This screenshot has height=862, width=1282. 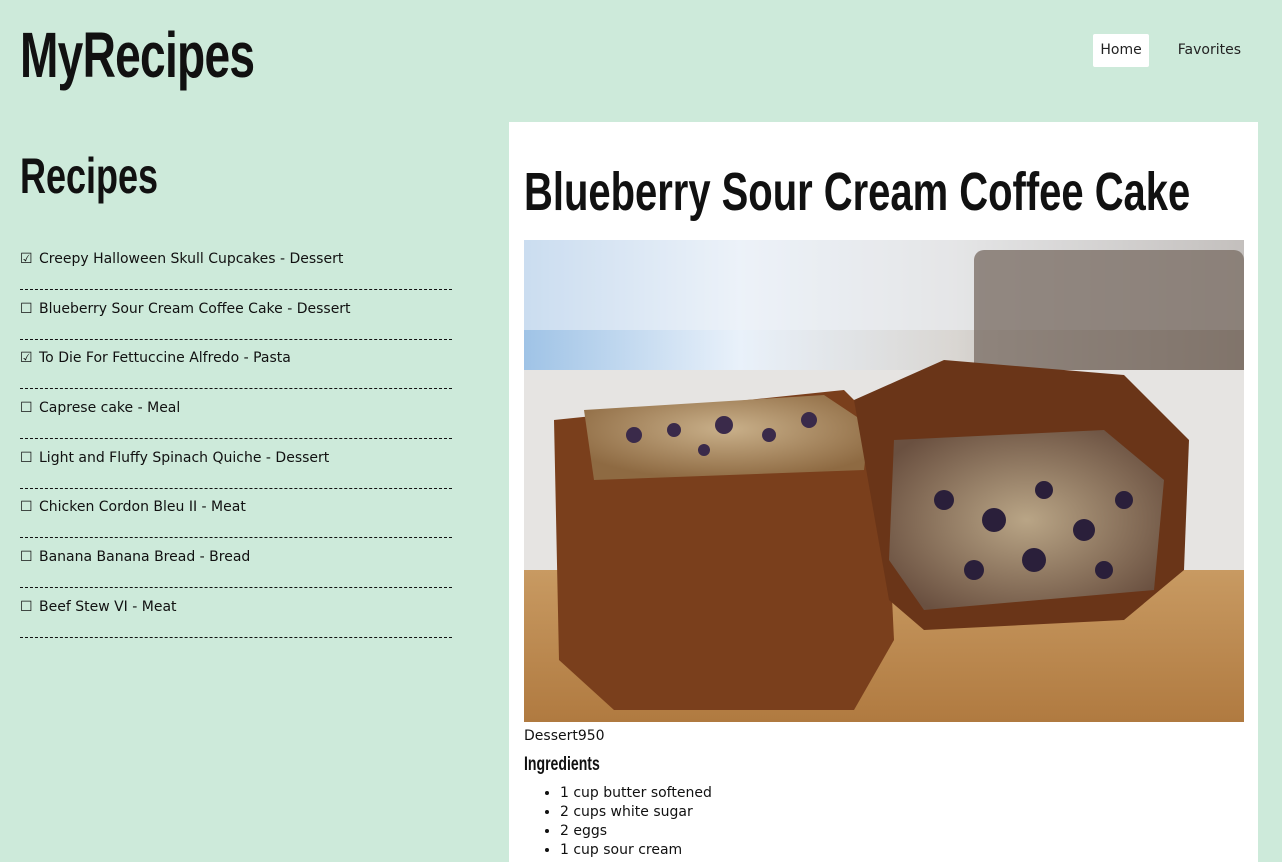 What do you see at coordinates (564, 736) in the screenshot?
I see `recipe-category-caption: Dessert950` at bounding box center [564, 736].